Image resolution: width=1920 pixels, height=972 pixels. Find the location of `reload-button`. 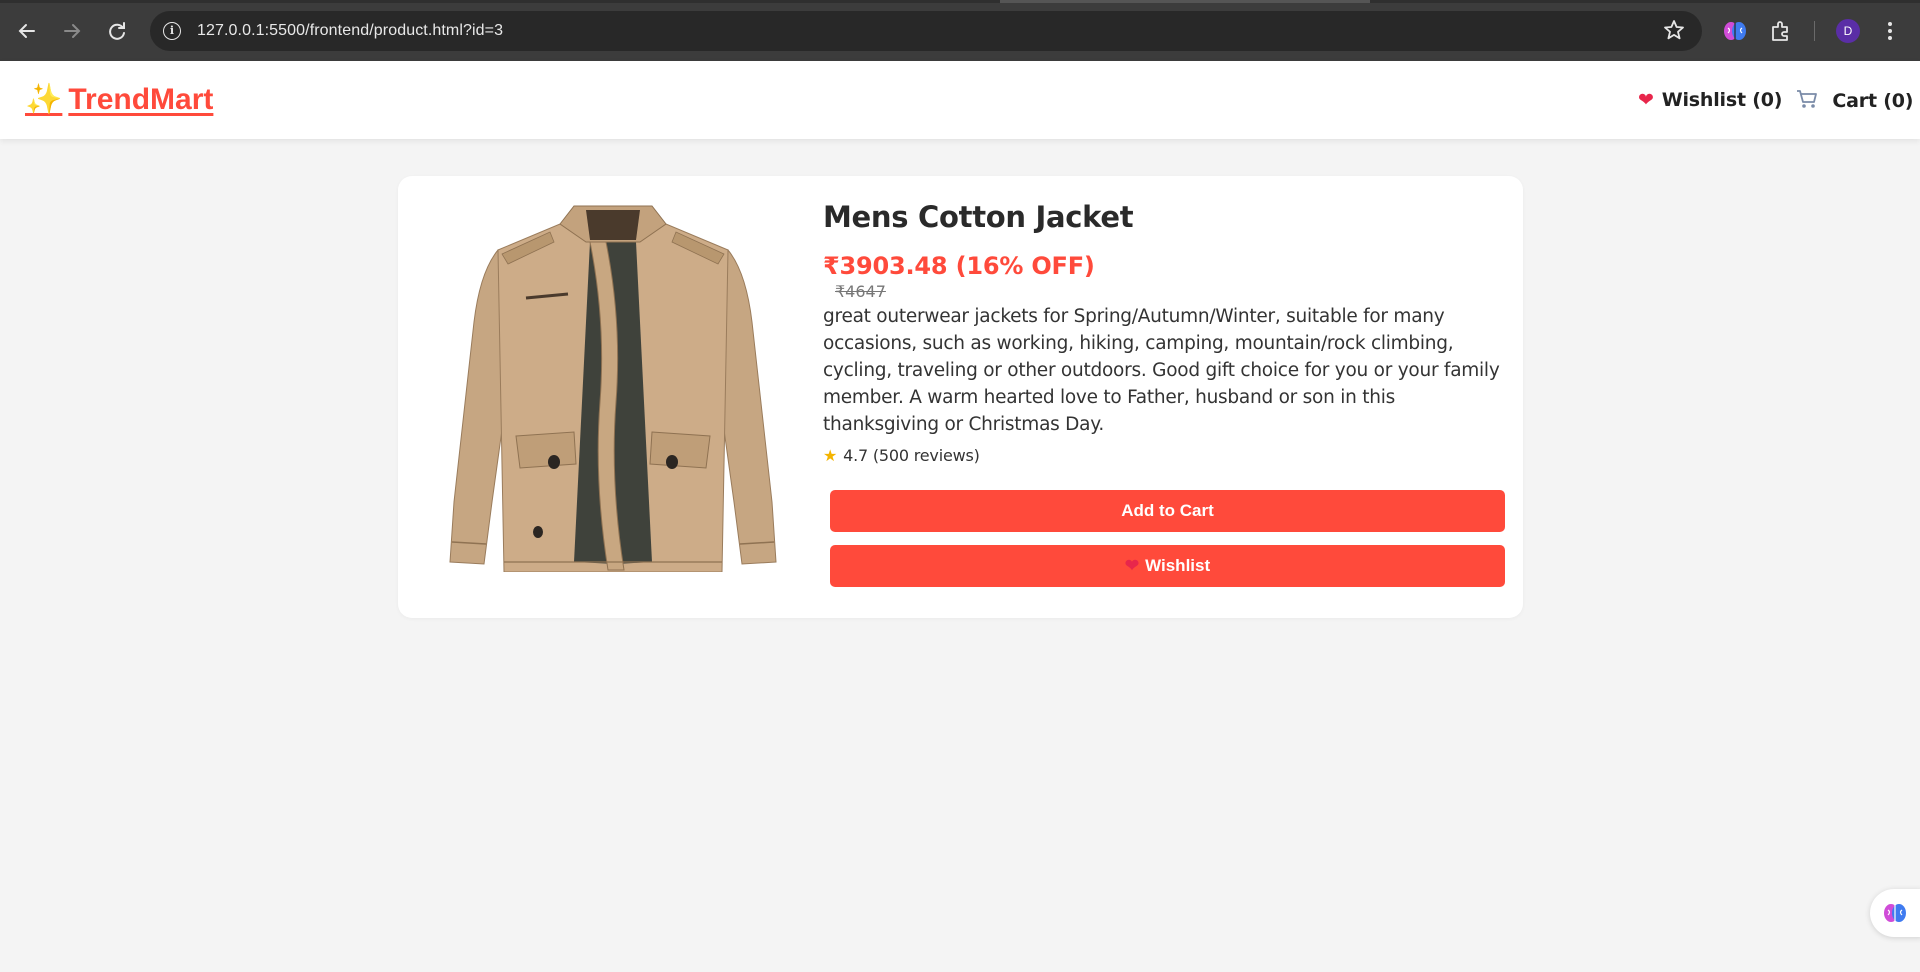

reload-button is located at coordinates (117, 31).